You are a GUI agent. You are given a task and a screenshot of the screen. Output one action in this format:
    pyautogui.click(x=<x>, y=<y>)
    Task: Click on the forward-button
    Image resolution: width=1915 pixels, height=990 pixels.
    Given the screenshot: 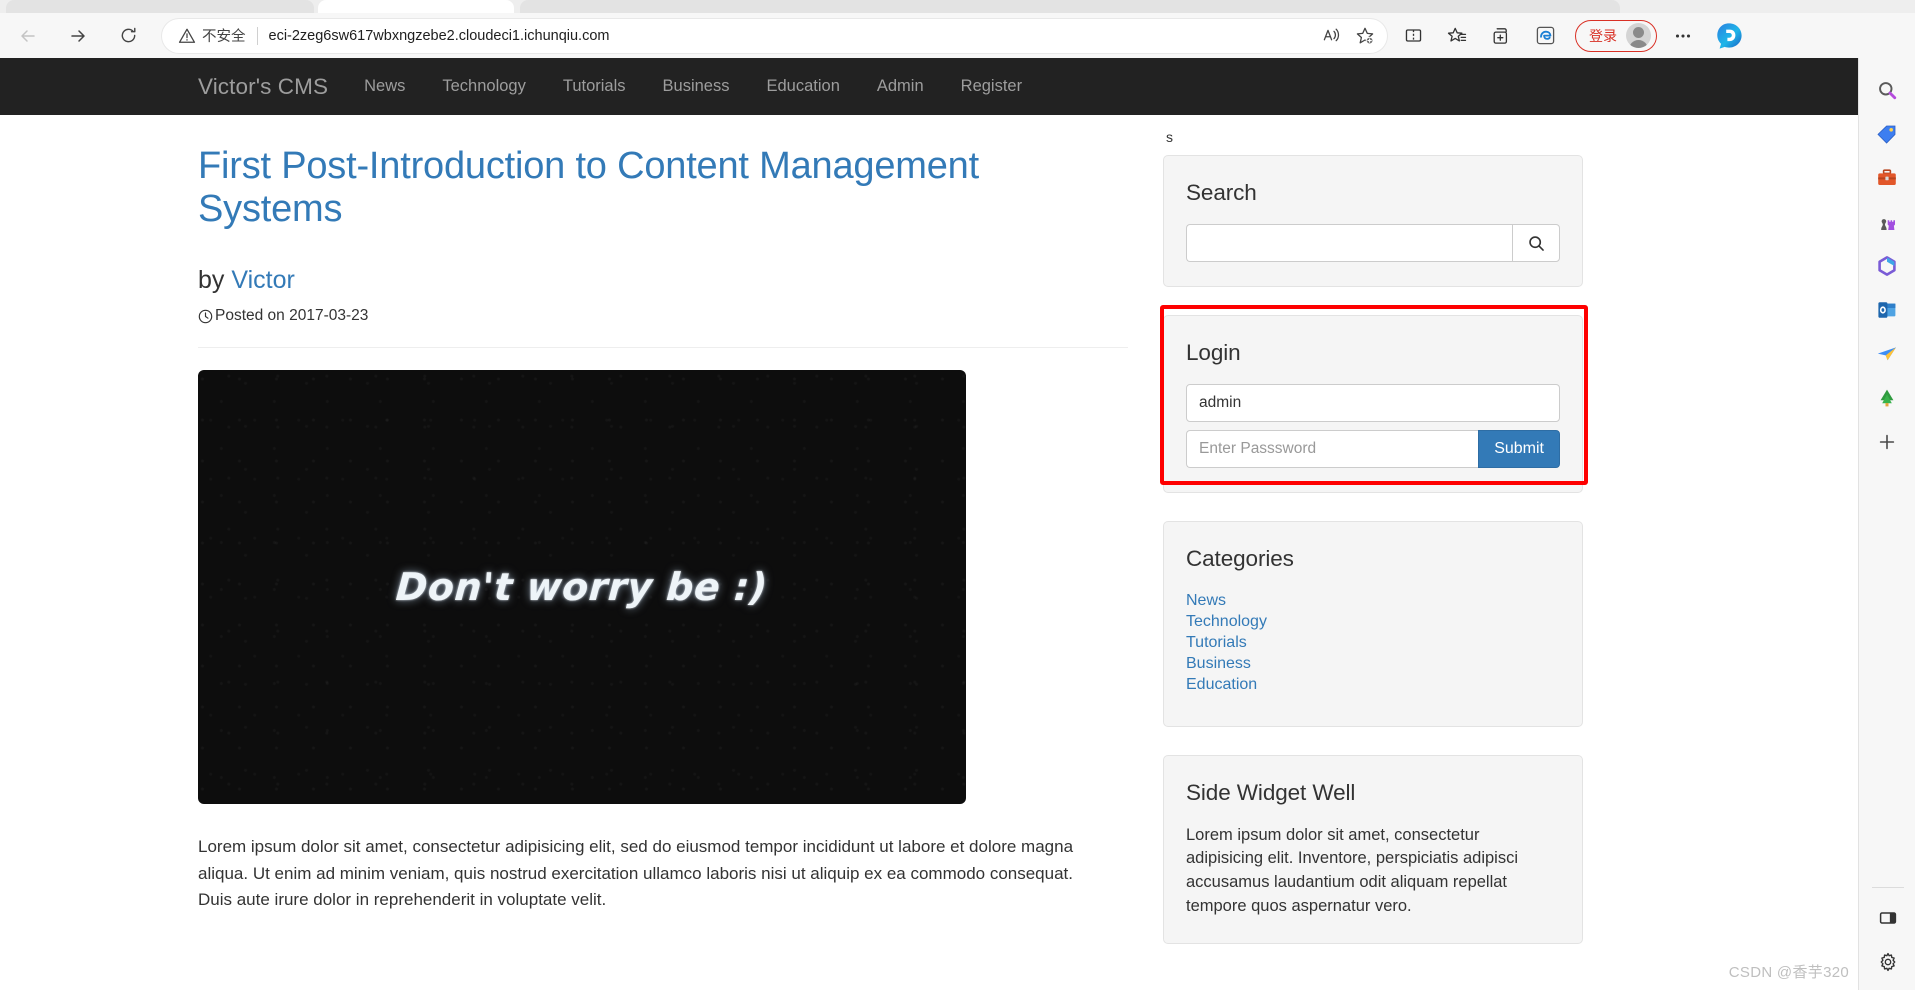 What is the action you would take?
    pyautogui.click(x=78, y=36)
    